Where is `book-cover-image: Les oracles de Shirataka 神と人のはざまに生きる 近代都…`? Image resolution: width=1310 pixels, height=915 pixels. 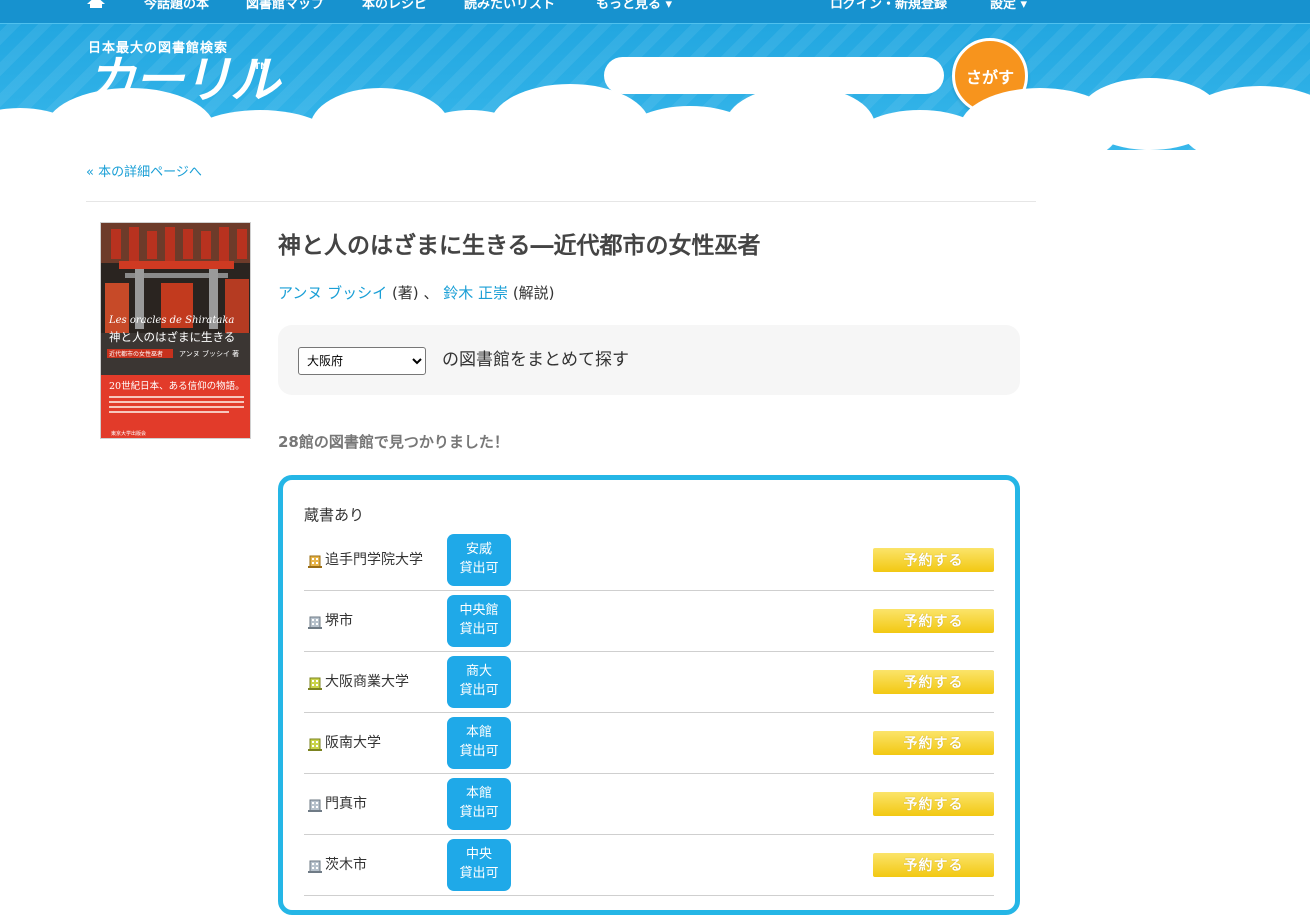 book-cover-image: Les oracles de Shirataka 神と人のはざまに生きる 近代都… is located at coordinates (175, 330).